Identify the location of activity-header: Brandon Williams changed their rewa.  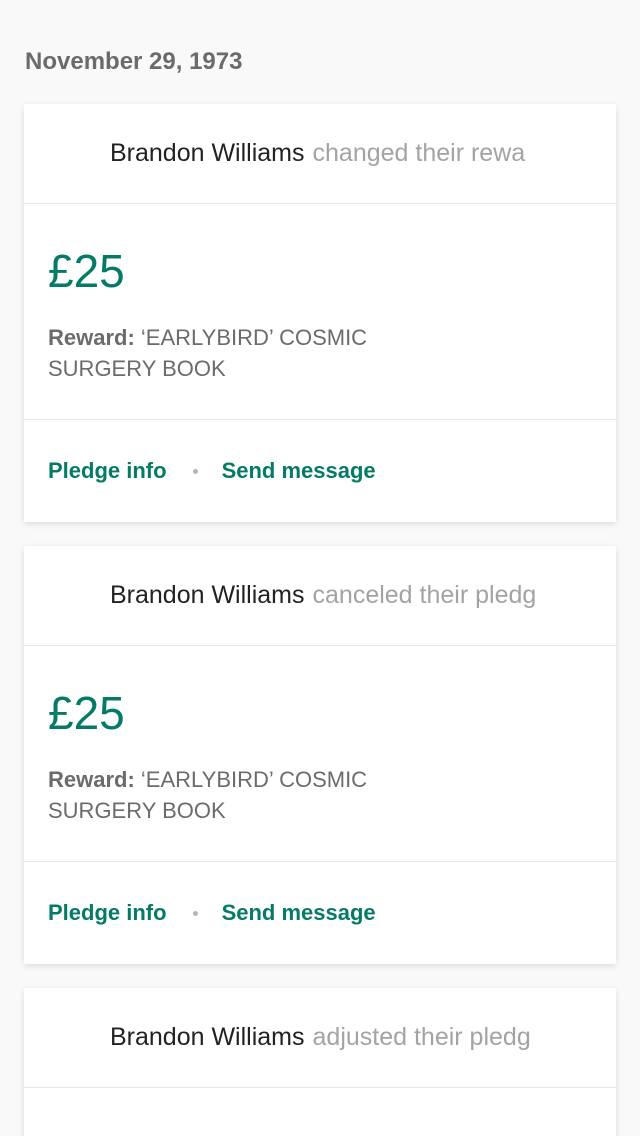
(320, 154).